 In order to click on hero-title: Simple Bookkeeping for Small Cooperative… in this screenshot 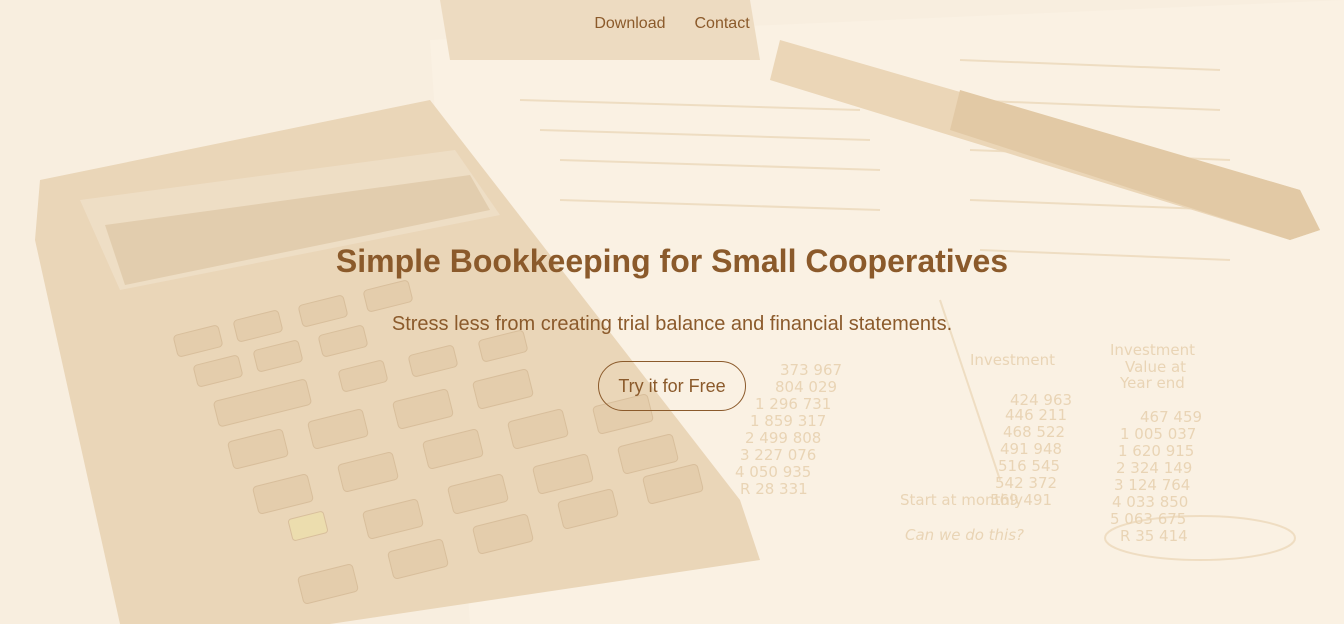, I will do `click(672, 261)`.